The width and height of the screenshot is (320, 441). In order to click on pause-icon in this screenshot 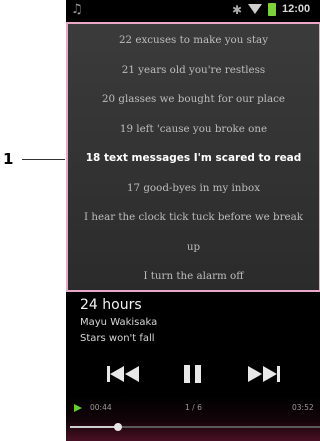, I will do `click(192, 374)`.